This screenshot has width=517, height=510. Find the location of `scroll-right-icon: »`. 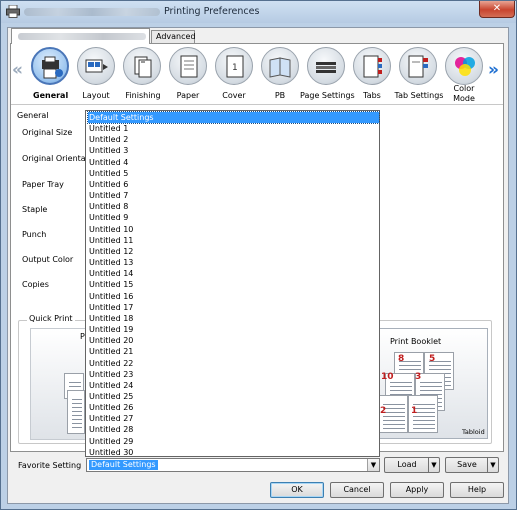

scroll-right-icon: » is located at coordinates (493, 70).